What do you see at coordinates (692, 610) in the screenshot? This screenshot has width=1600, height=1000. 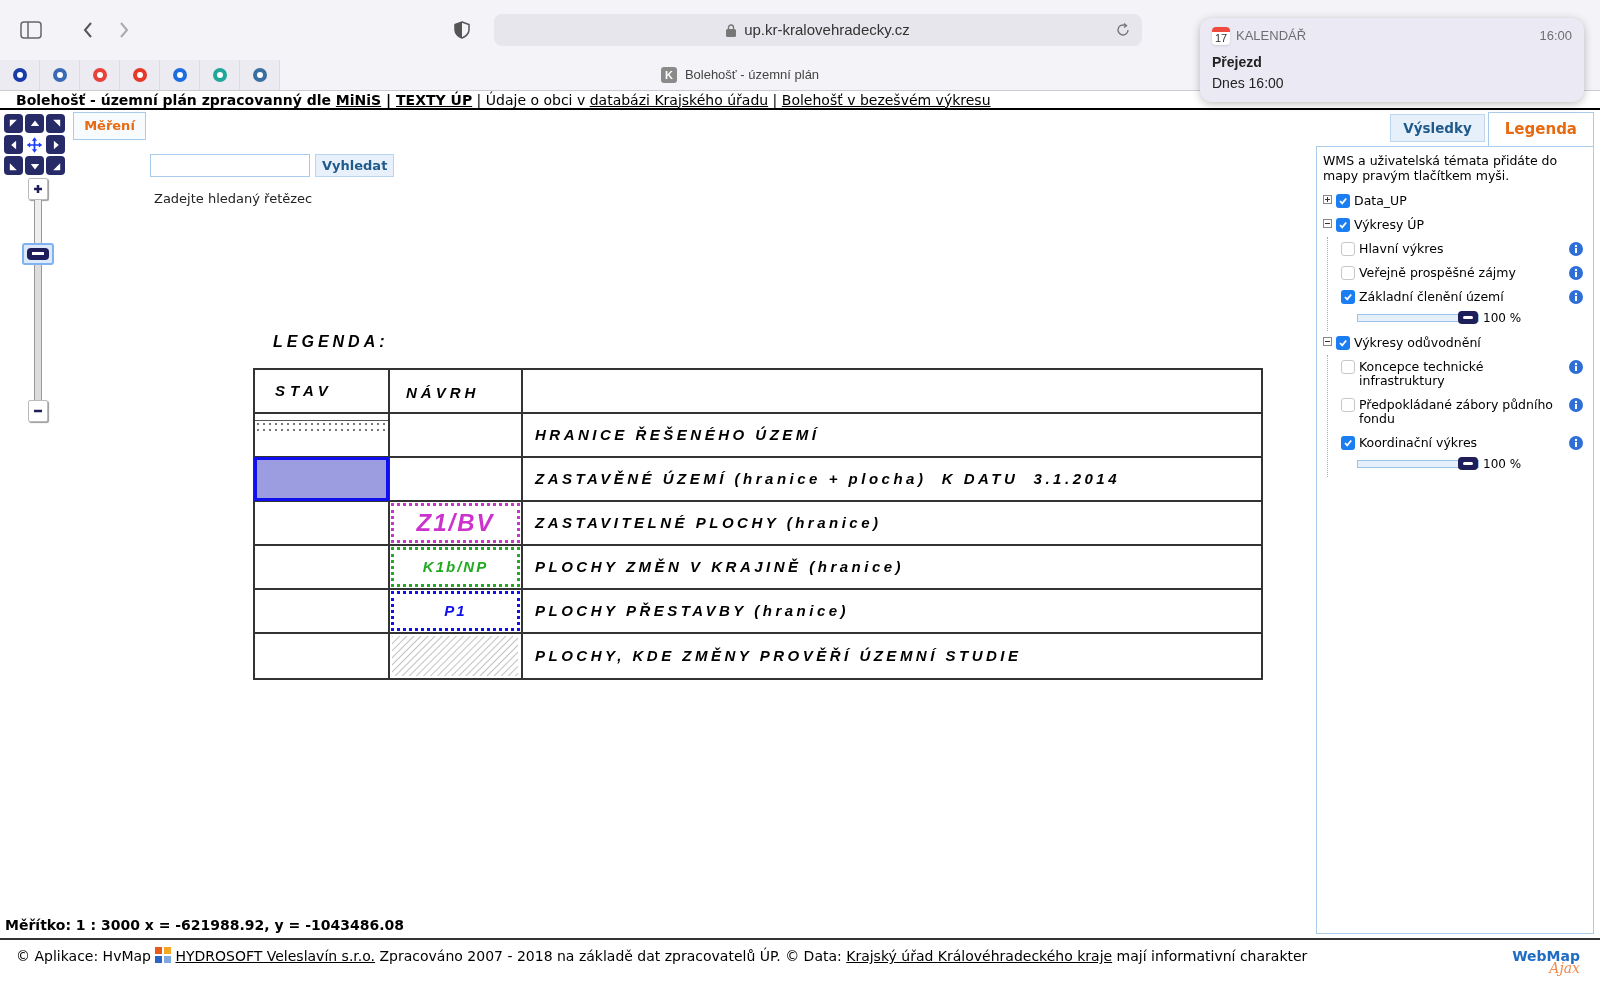 I see `legend-text: PLOCHY PŘESTAVBY (hranice)` at bounding box center [692, 610].